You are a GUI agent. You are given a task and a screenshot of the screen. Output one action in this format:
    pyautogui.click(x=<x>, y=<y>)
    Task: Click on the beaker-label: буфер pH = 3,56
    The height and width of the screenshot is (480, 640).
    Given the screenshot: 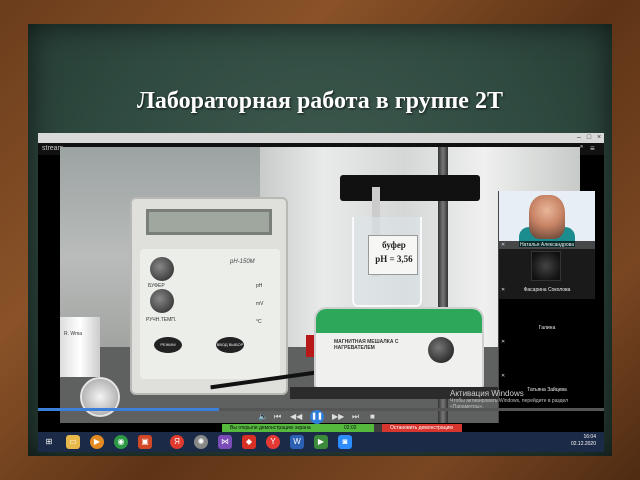 What is the action you would take?
    pyautogui.click(x=393, y=255)
    